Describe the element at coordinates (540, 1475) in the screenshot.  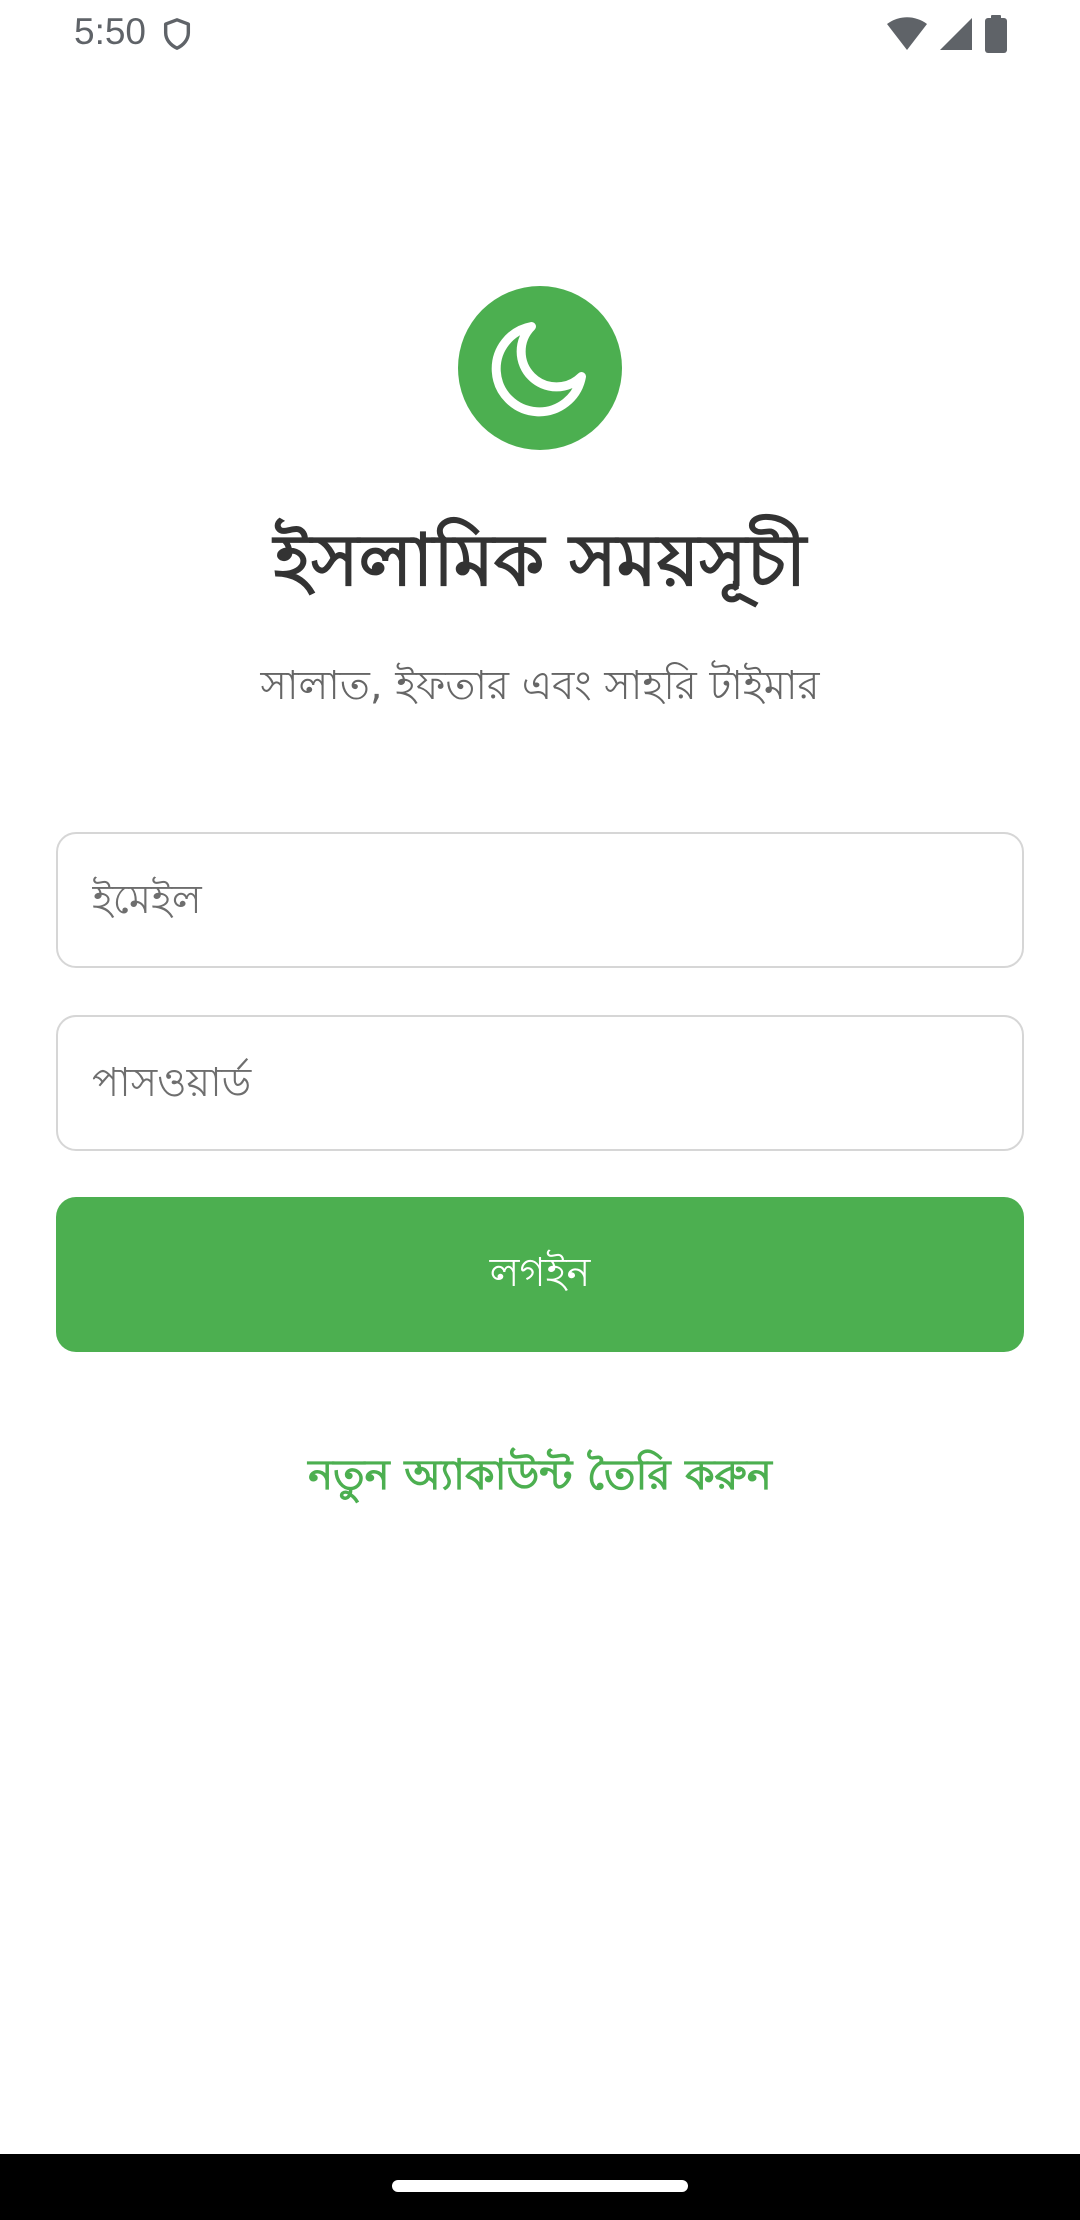
I see `create-account-link: নতুন অ্যাকাউন্ট তৈরি করুন` at that location.